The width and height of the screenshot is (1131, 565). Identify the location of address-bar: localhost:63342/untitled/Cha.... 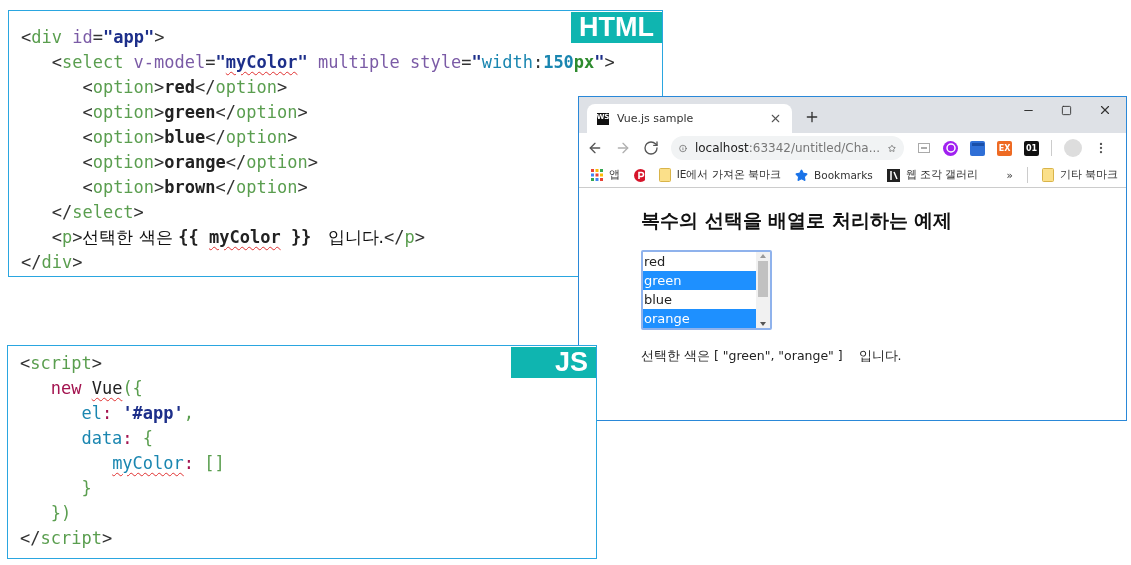
(787, 148).